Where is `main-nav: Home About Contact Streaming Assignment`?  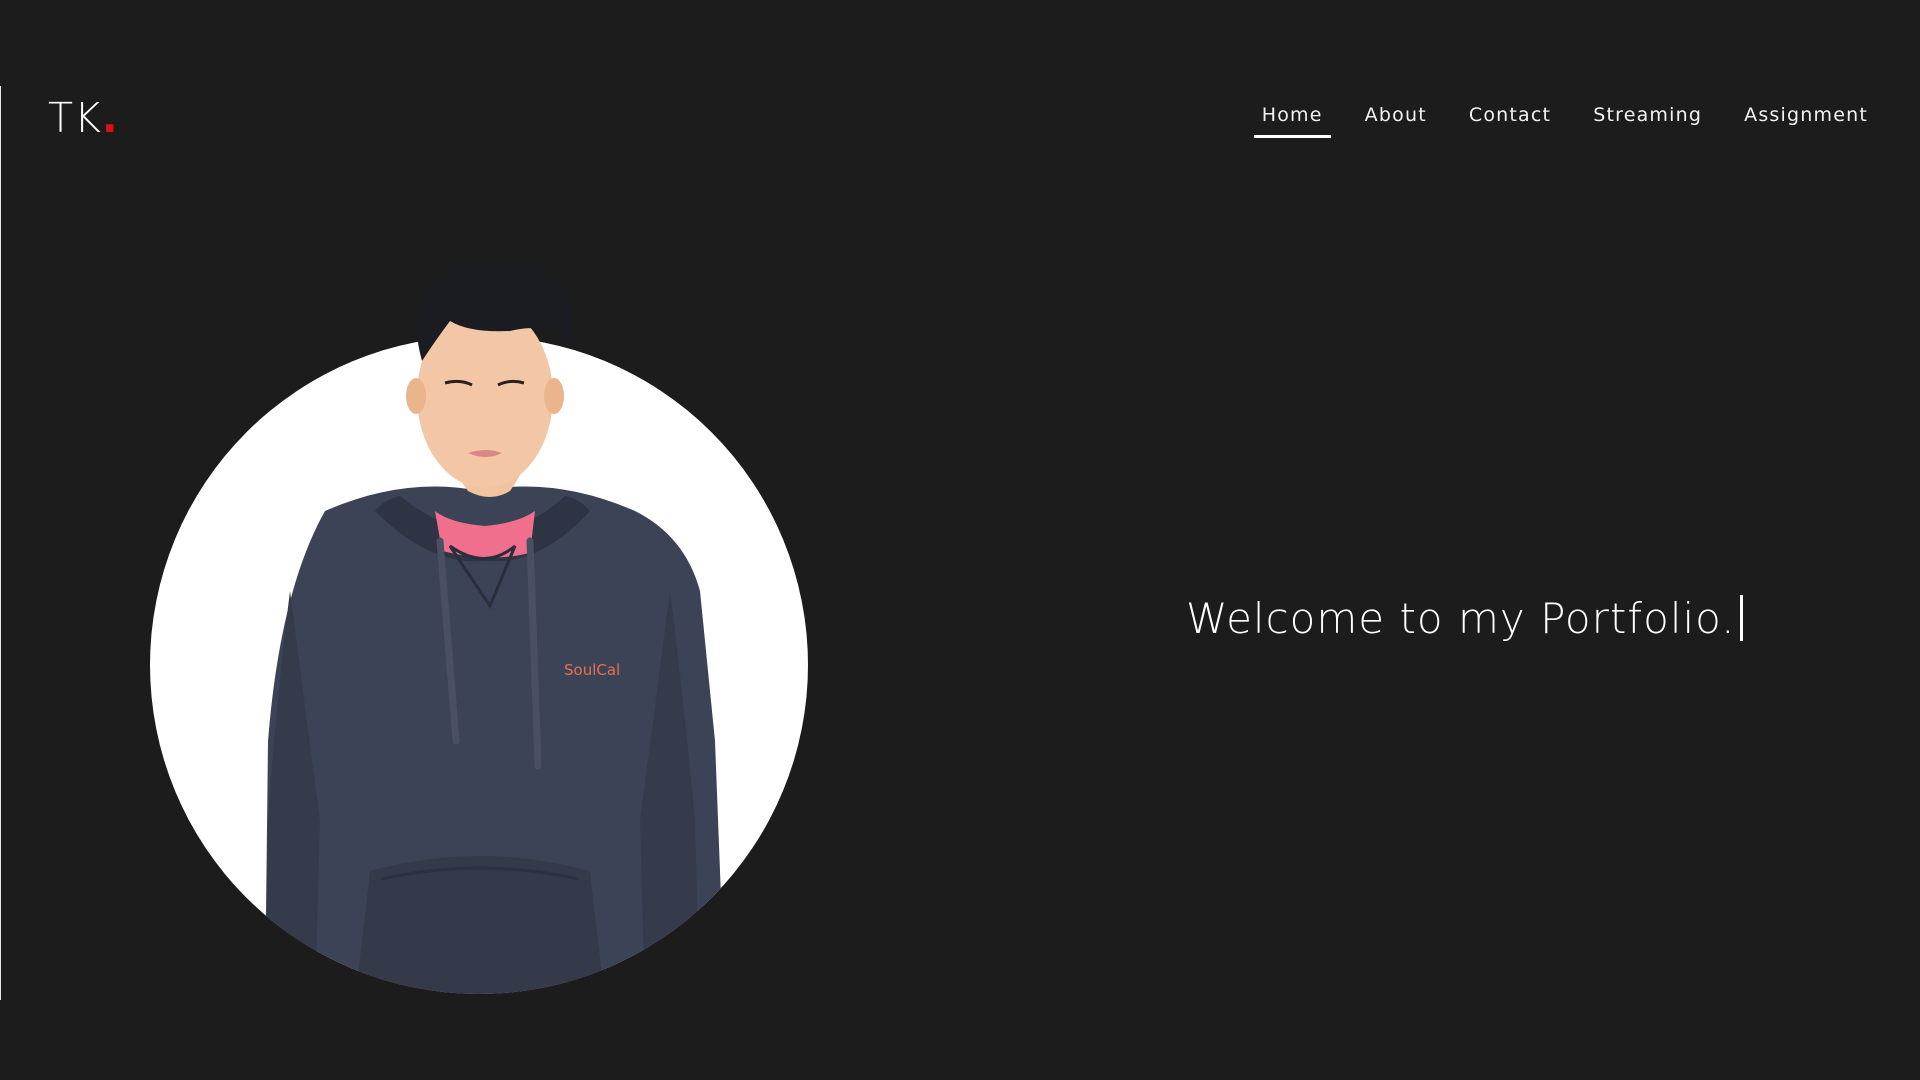
main-nav: Home About Contact Streaming Assignment is located at coordinates (1560, 119).